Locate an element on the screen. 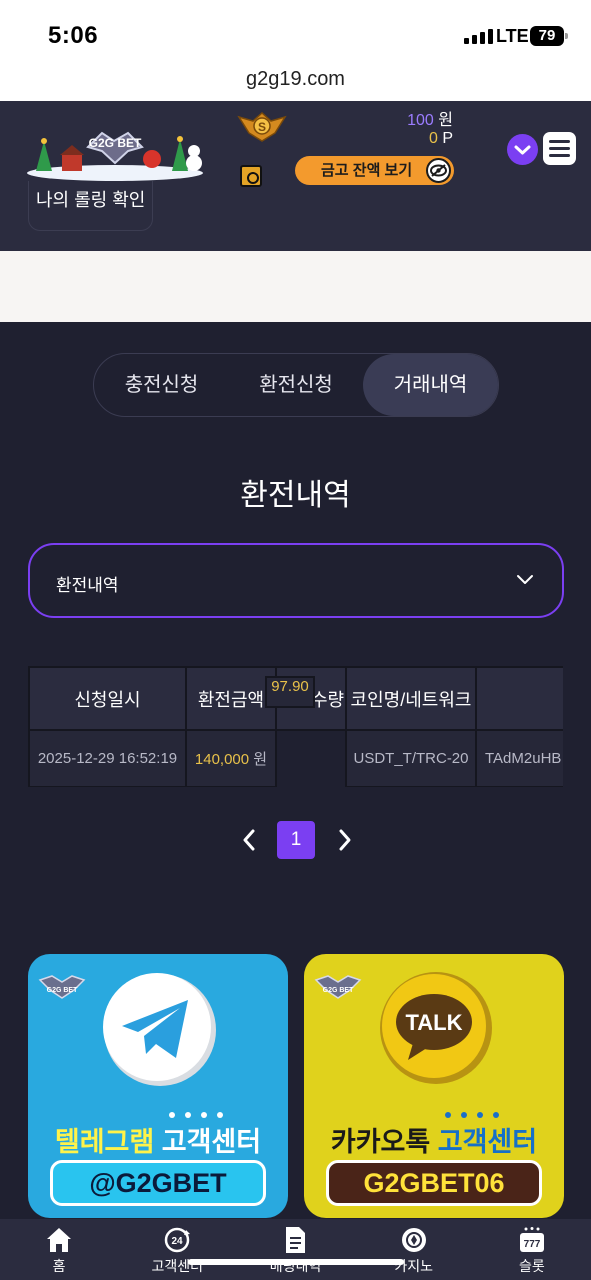  kakaotalk-support-card: G2G BET TALK 카카오톡 고객센터 G2GBET06 is located at coordinates (434, 1086).